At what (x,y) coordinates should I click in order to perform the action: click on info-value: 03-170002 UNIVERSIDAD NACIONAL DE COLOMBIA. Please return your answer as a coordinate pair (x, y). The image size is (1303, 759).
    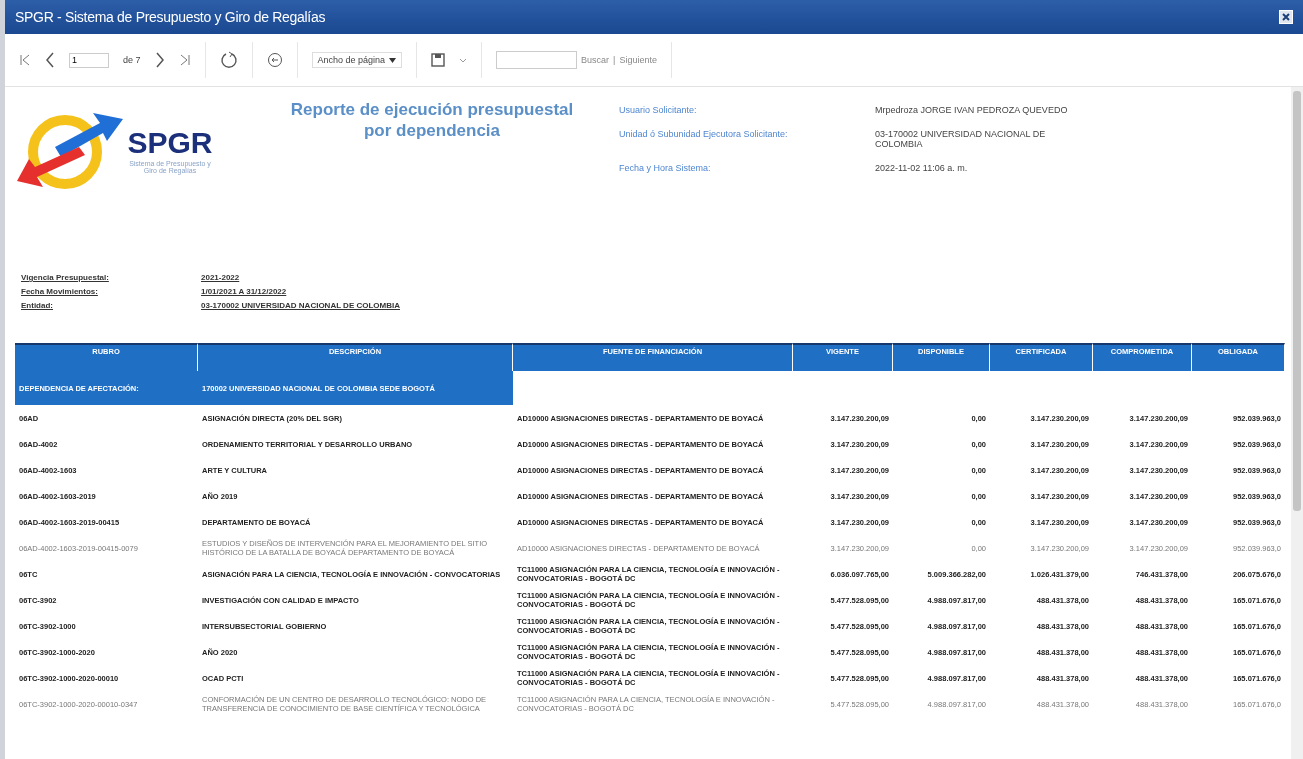
    Looking at the image, I should click on (961, 139).